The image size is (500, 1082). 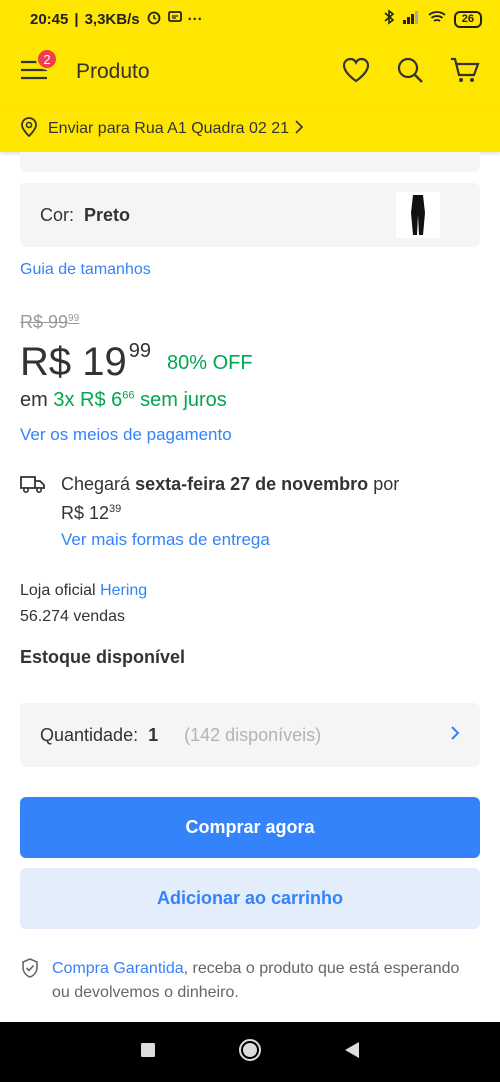 What do you see at coordinates (250, 898) in the screenshot?
I see `add-to-cart-button: Adicionar ao carrinho` at bounding box center [250, 898].